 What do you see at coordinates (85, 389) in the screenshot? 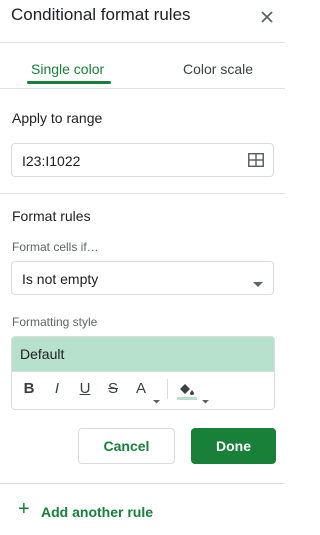
I see `underline-button: U` at bounding box center [85, 389].